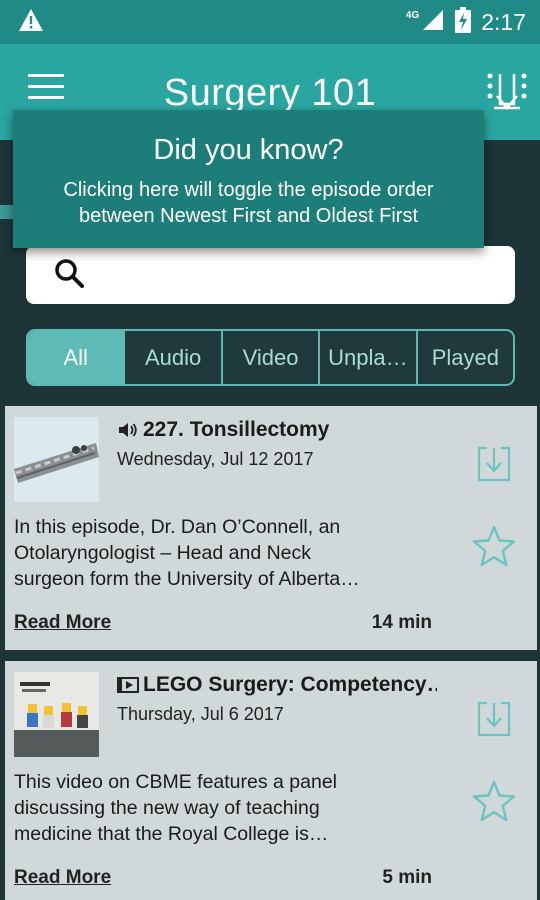  I want to click on alert-icon, so click(31, 22).